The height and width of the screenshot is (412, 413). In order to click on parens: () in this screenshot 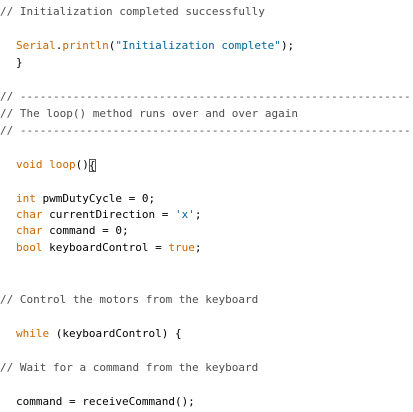, I will do `click(82, 164)`.